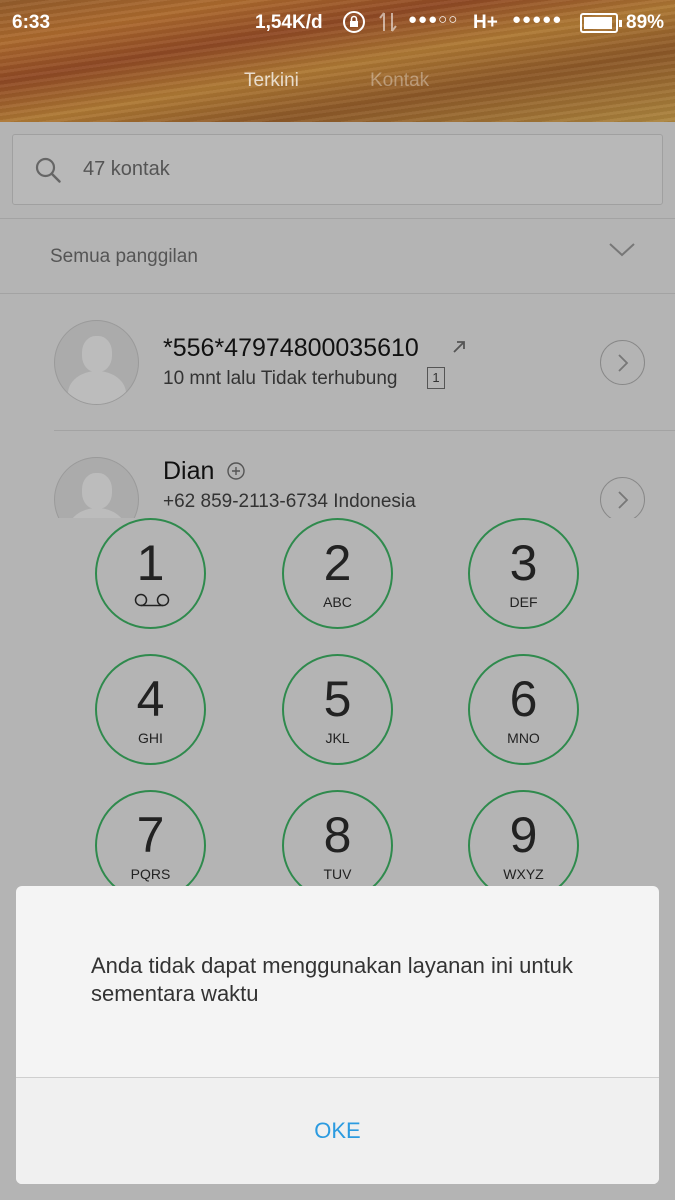 The width and height of the screenshot is (675, 1200). Describe the element at coordinates (523, 835) in the screenshot. I see `dial-digit: 9` at that location.